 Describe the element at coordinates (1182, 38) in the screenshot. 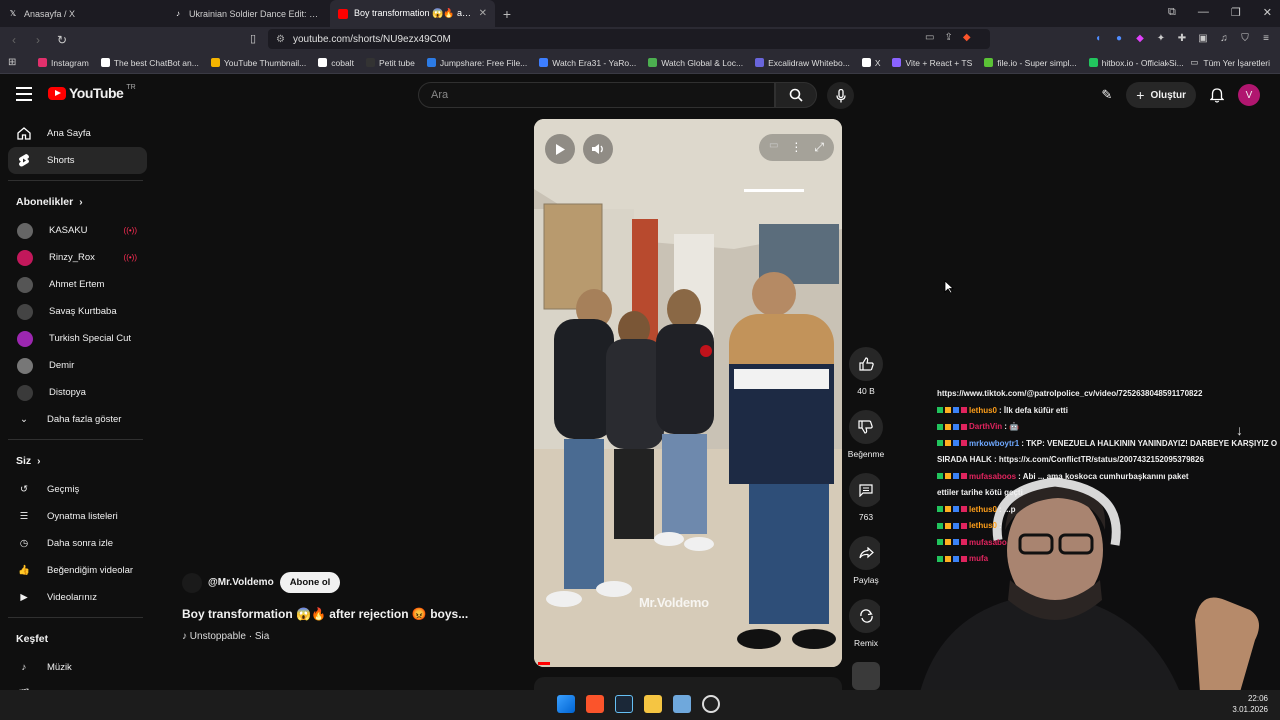

I see `puzzle-icon: ✚` at that location.